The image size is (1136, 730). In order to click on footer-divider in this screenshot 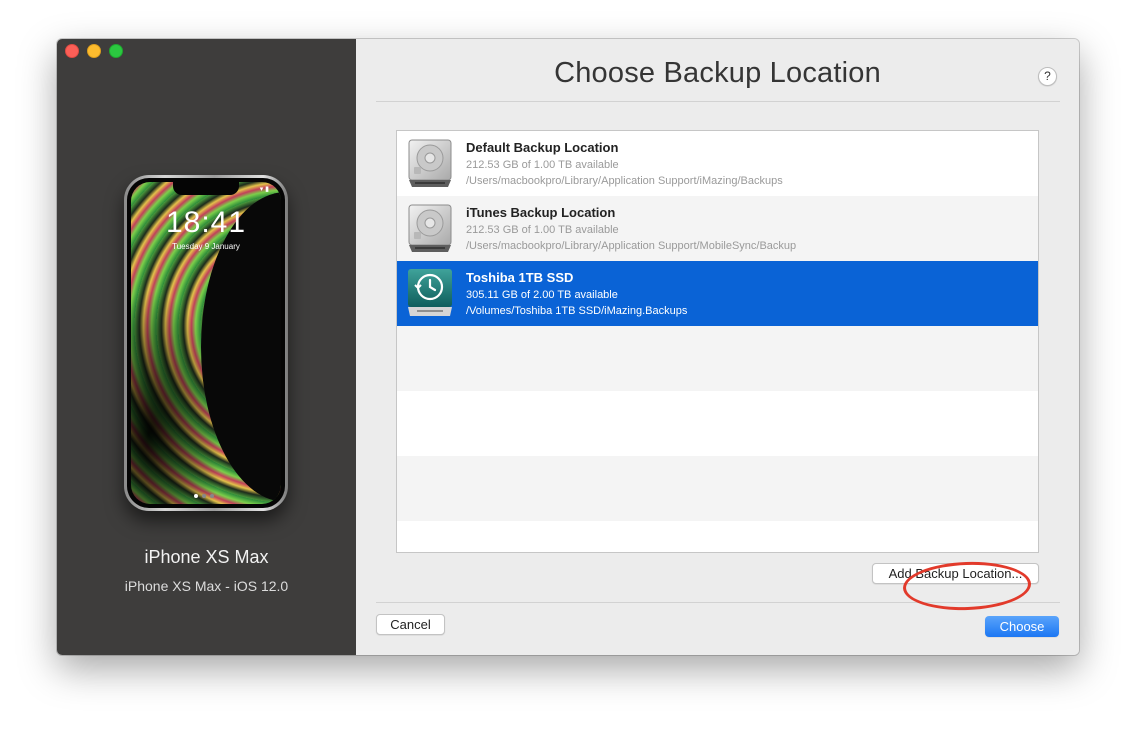, I will do `click(718, 602)`.